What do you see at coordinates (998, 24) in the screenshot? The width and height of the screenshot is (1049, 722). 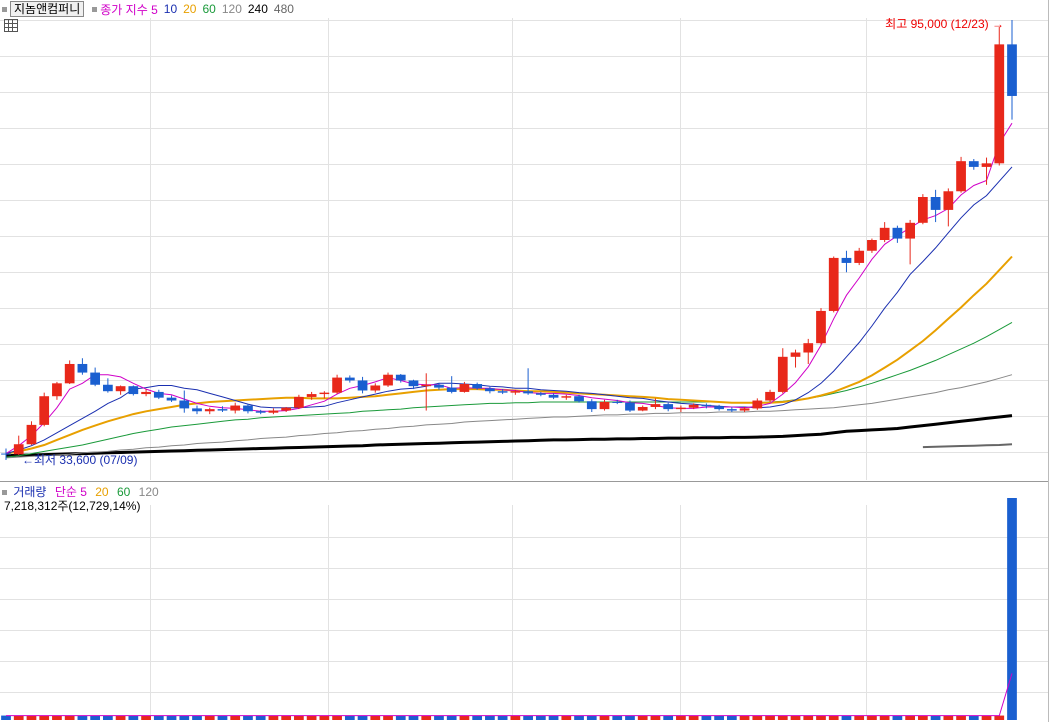 I see `right-arrow-icon: →` at bounding box center [998, 24].